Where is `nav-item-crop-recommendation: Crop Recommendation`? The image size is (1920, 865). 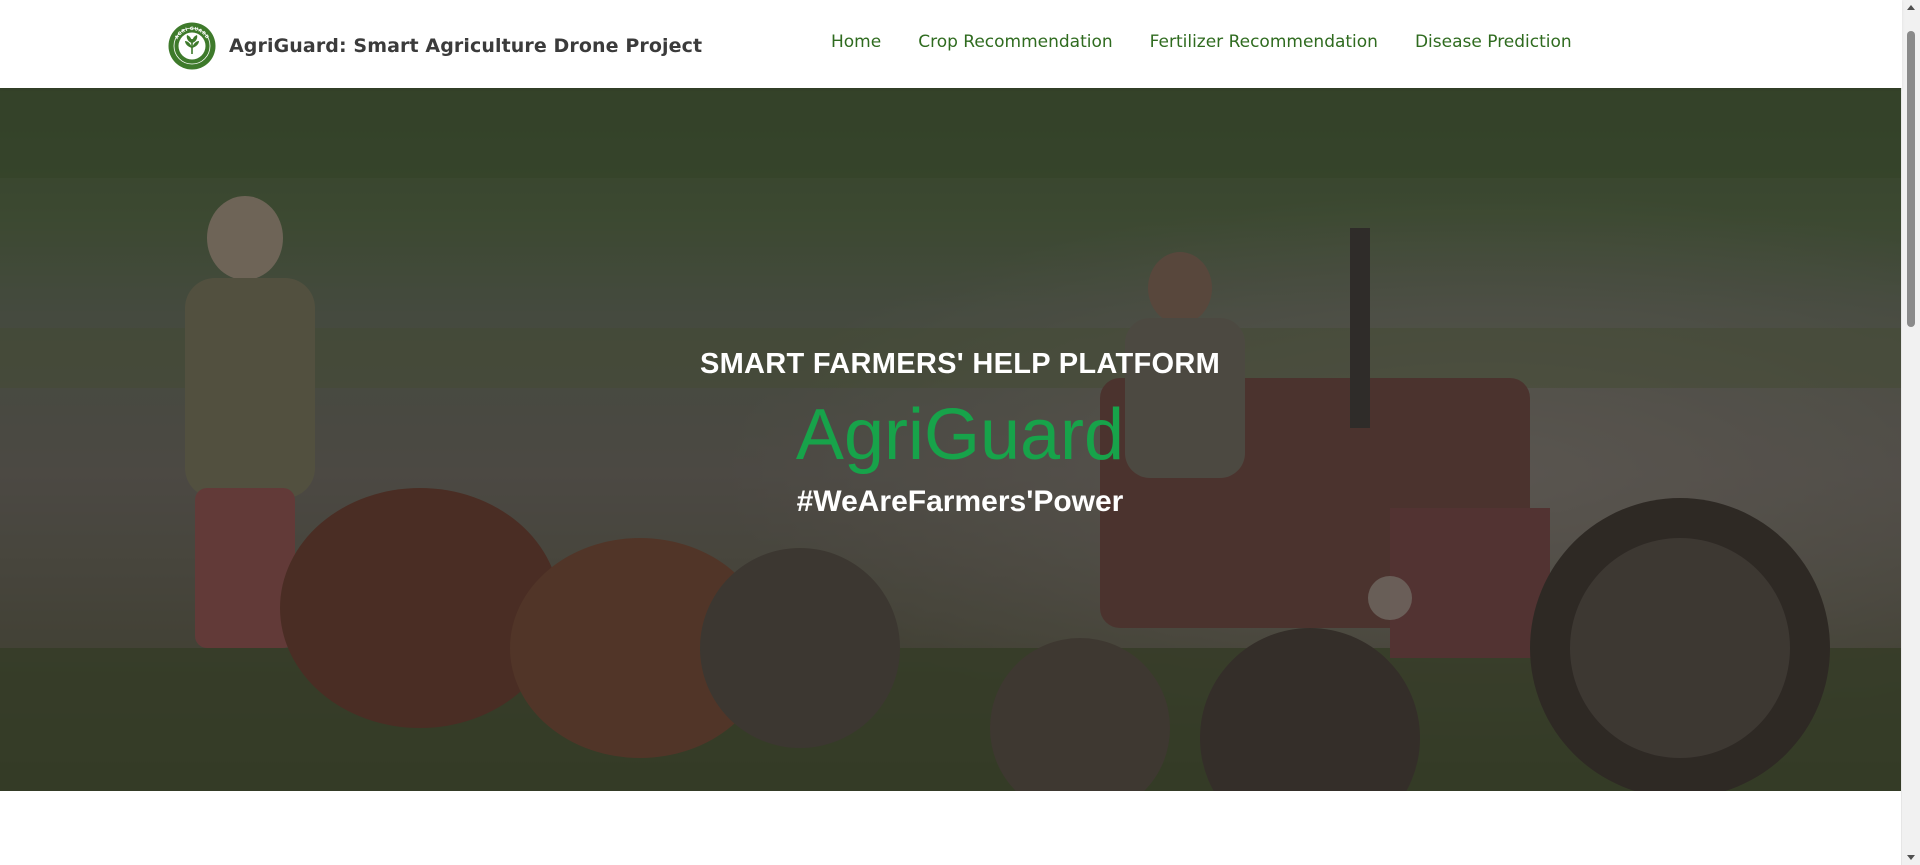
nav-item-crop-recommendation: Crop Recommendation is located at coordinates (1015, 42).